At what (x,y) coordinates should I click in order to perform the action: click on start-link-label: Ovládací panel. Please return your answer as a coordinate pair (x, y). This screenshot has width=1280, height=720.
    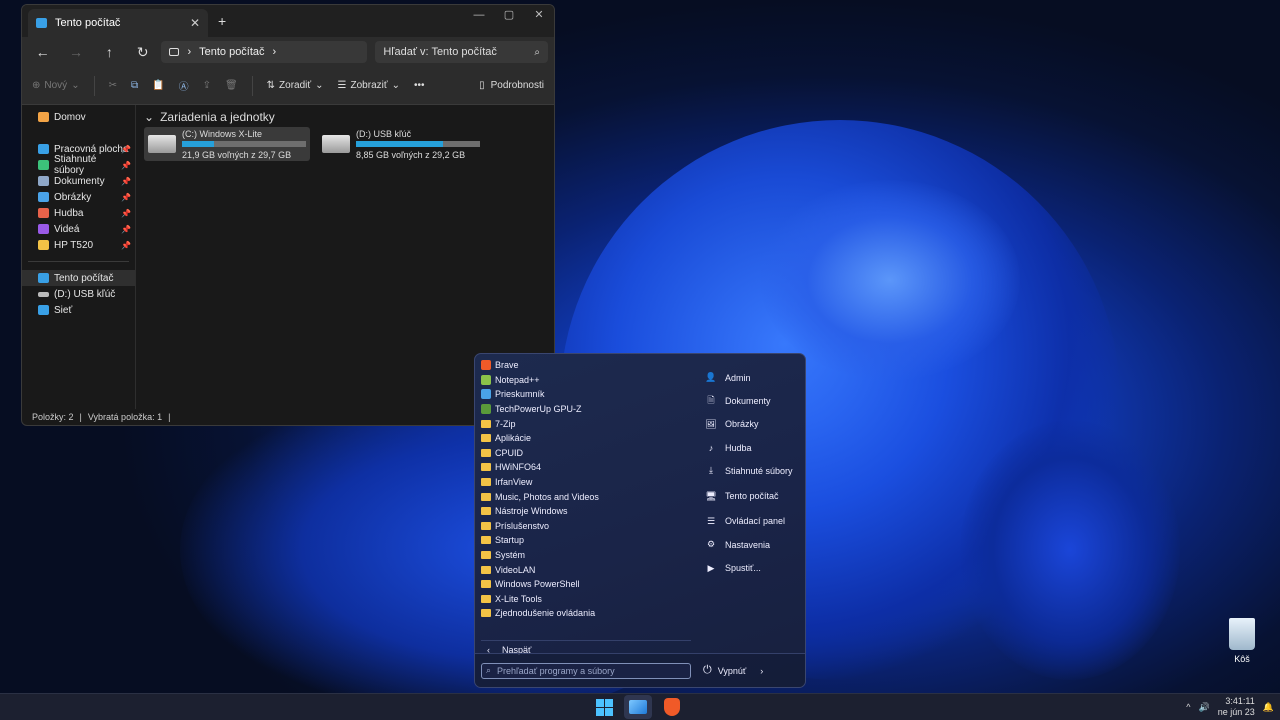
    Looking at the image, I should click on (755, 521).